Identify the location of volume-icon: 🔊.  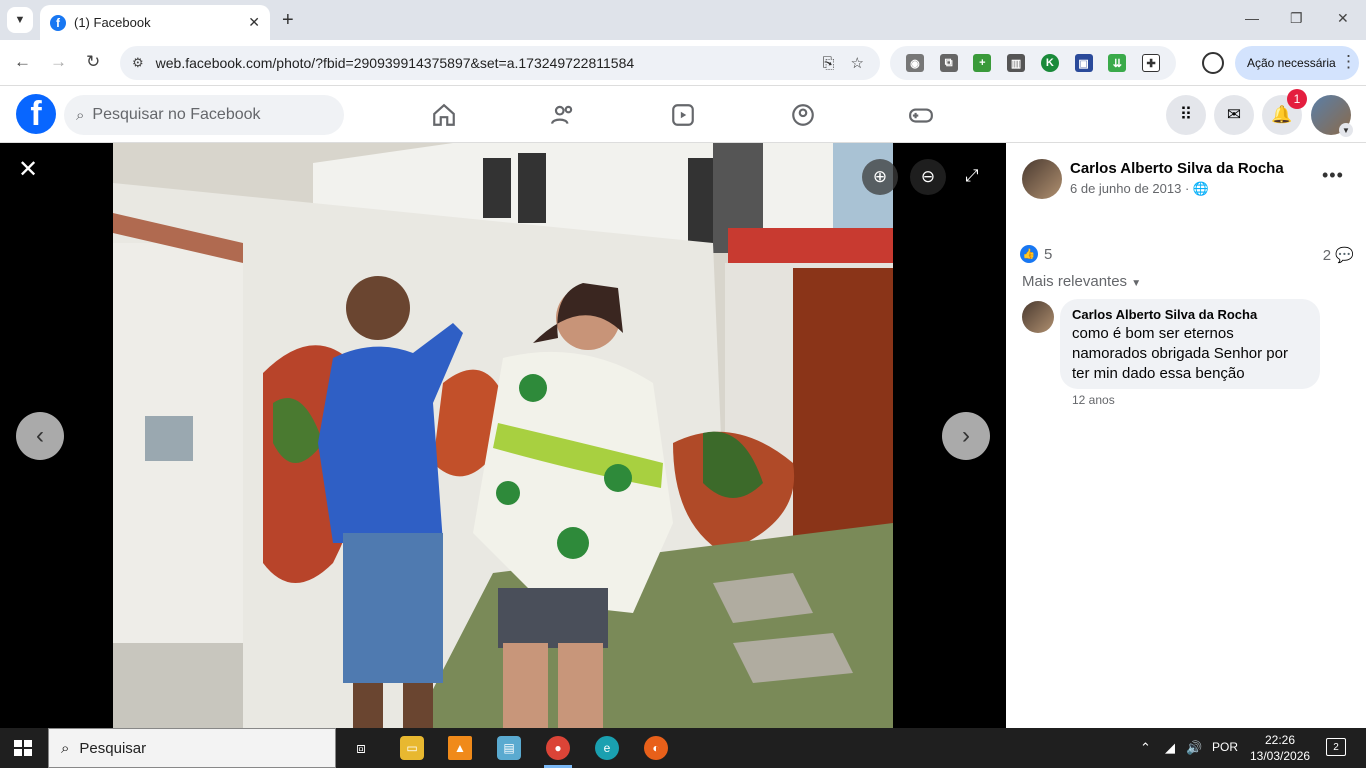
(1194, 748).